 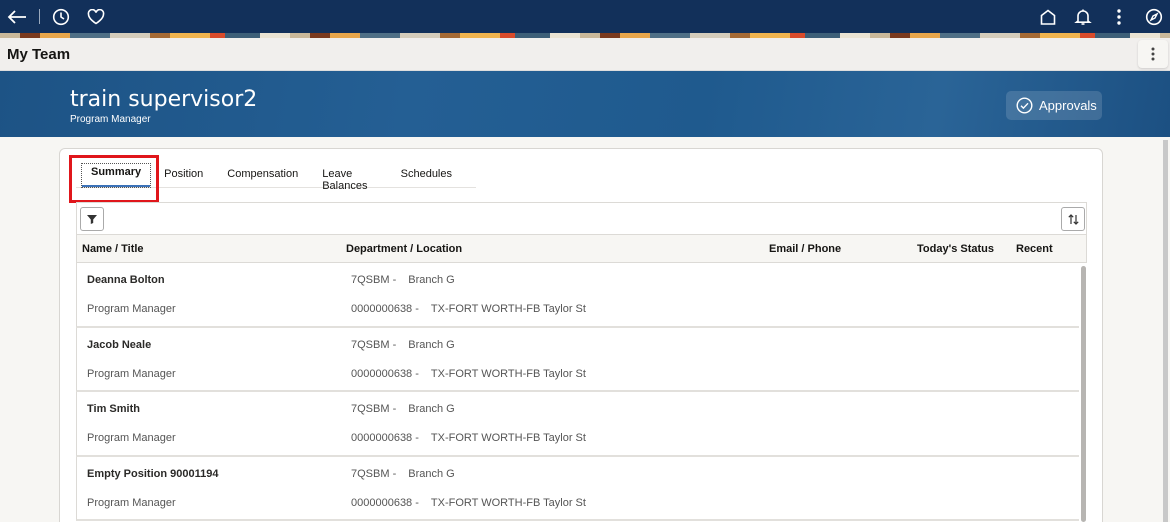 What do you see at coordinates (61, 17) in the screenshot?
I see `recent-clock-icon` at bounding box center [61, 17].